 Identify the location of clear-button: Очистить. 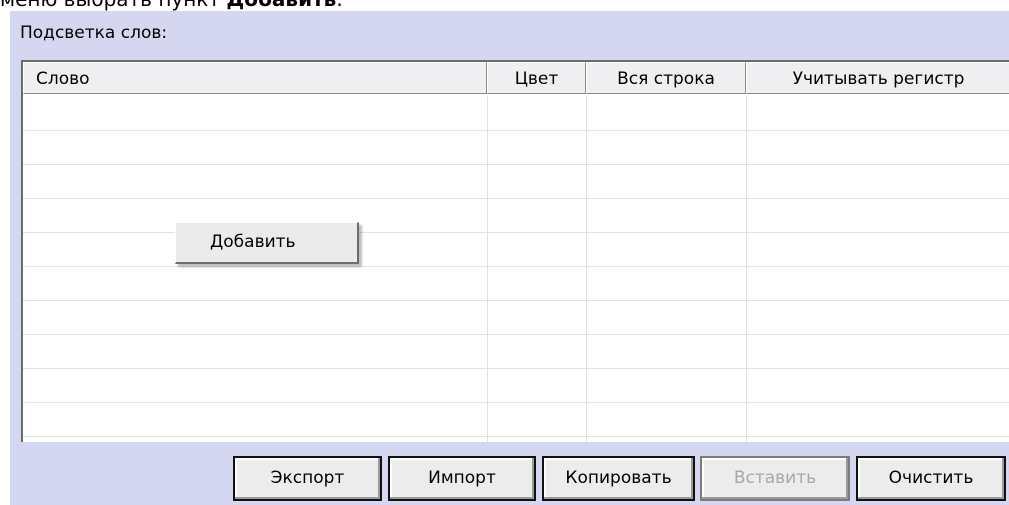
(931, 478).